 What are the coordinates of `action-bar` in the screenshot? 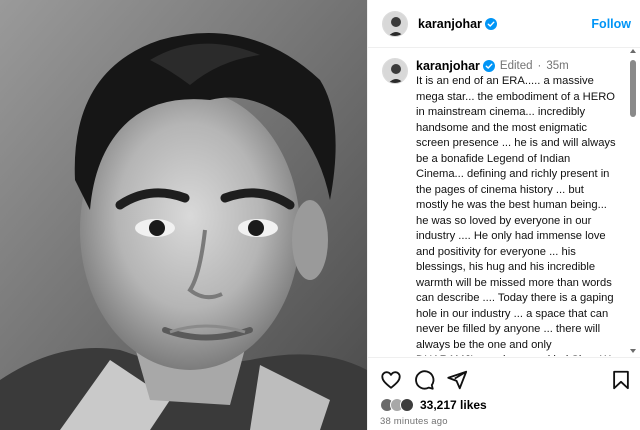 It's located at (506, 380).